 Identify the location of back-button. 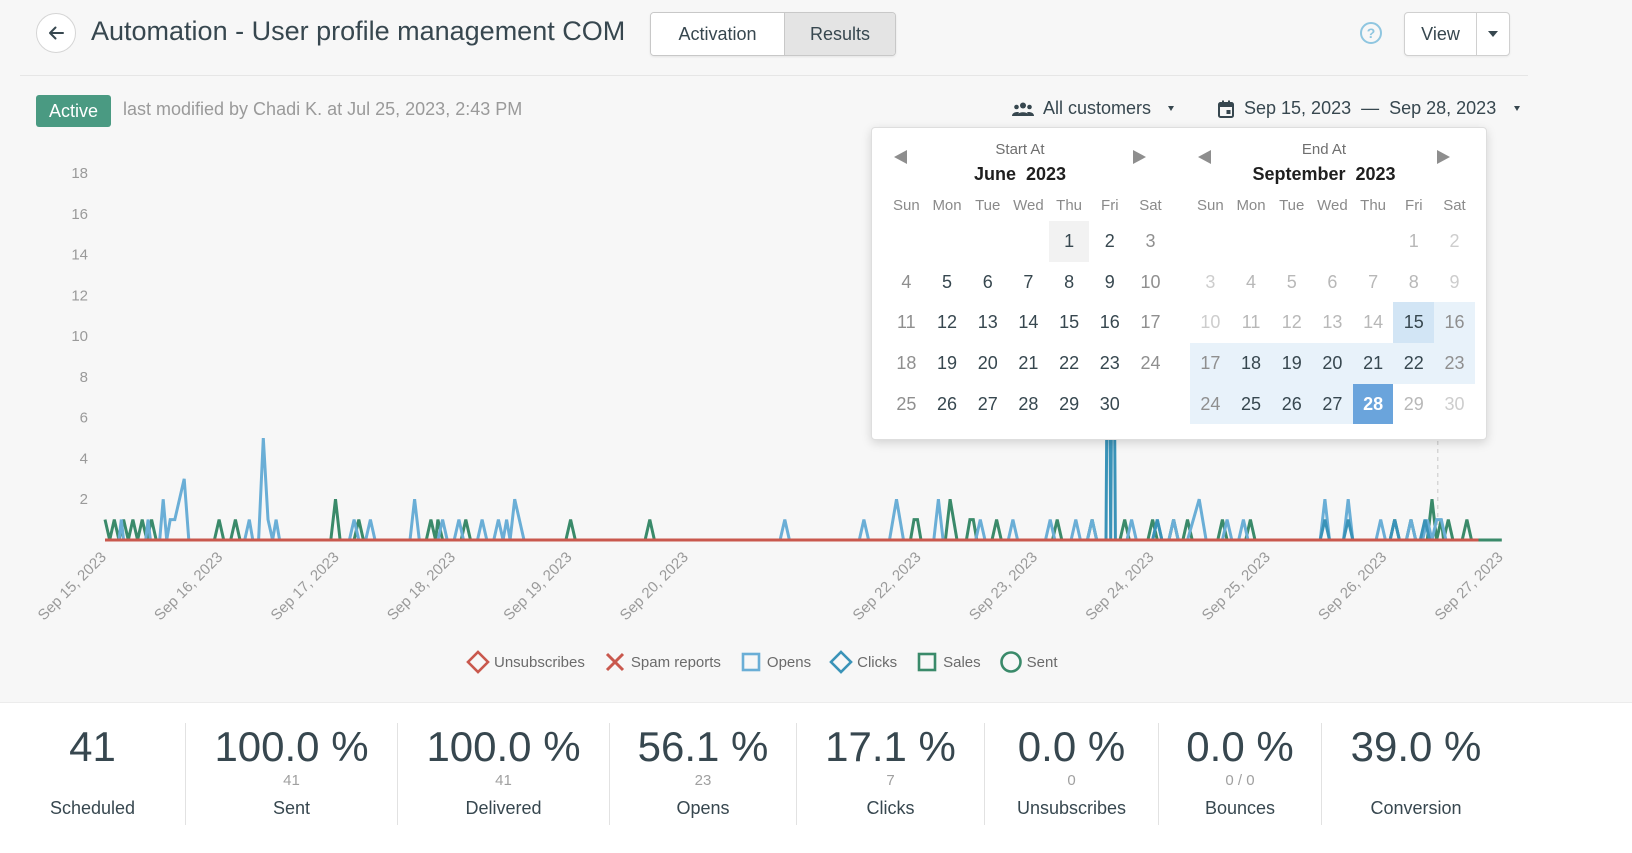
(56, 33).